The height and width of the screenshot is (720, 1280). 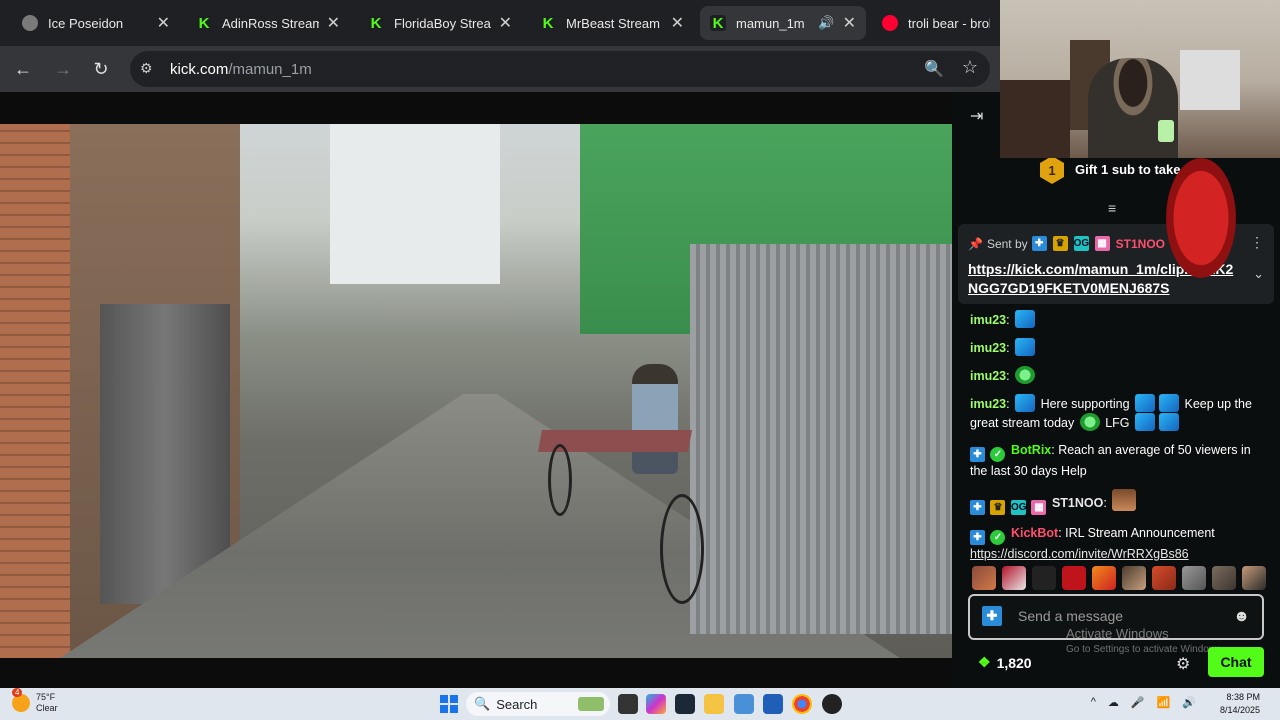 What do you see at coordinates (268, 23) in the screenshot?
I see `tab-adinross: K AdinRoss Stream ✕` at bounding box center [268, 23].